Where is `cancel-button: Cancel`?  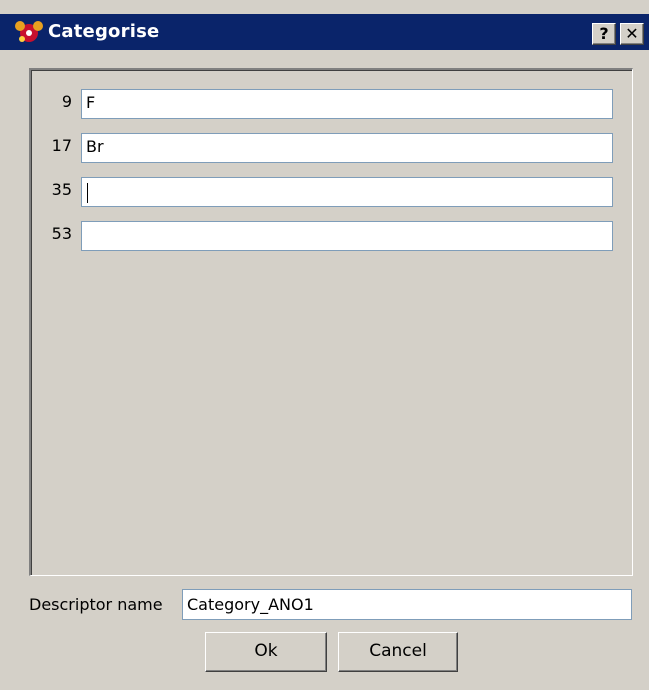 cancel-button: Cancel is located at coordinates (398, 652).